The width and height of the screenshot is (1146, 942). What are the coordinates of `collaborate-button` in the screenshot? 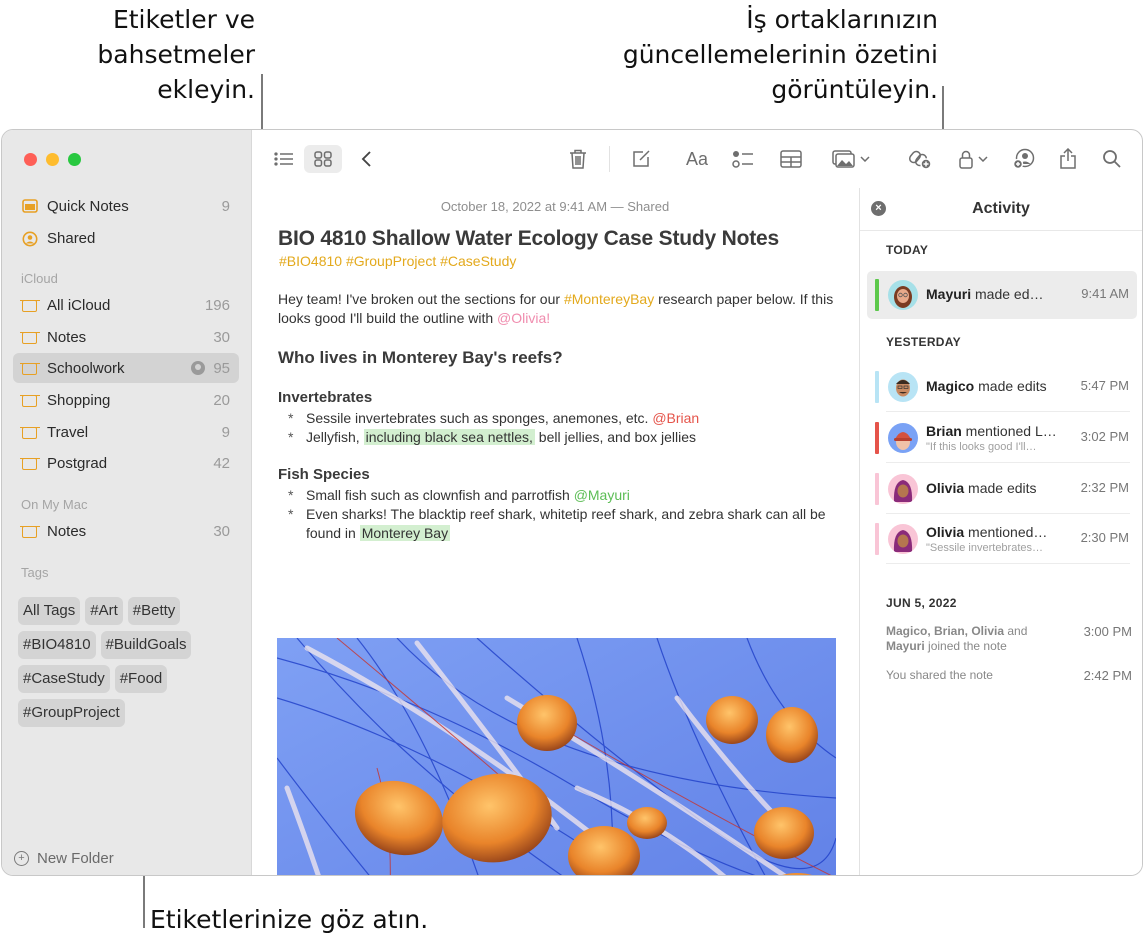 It's located at (920, 159).